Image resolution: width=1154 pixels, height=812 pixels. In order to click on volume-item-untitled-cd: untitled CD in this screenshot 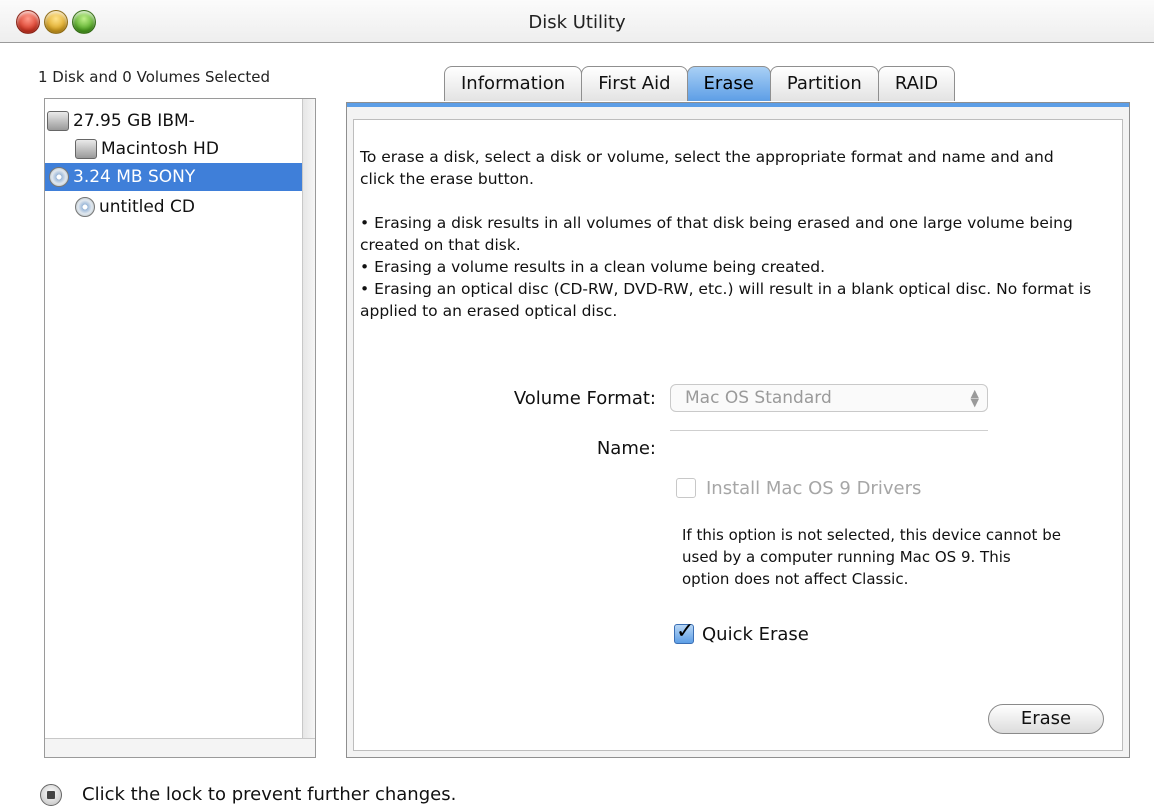, I will do `click(187, 207)`.